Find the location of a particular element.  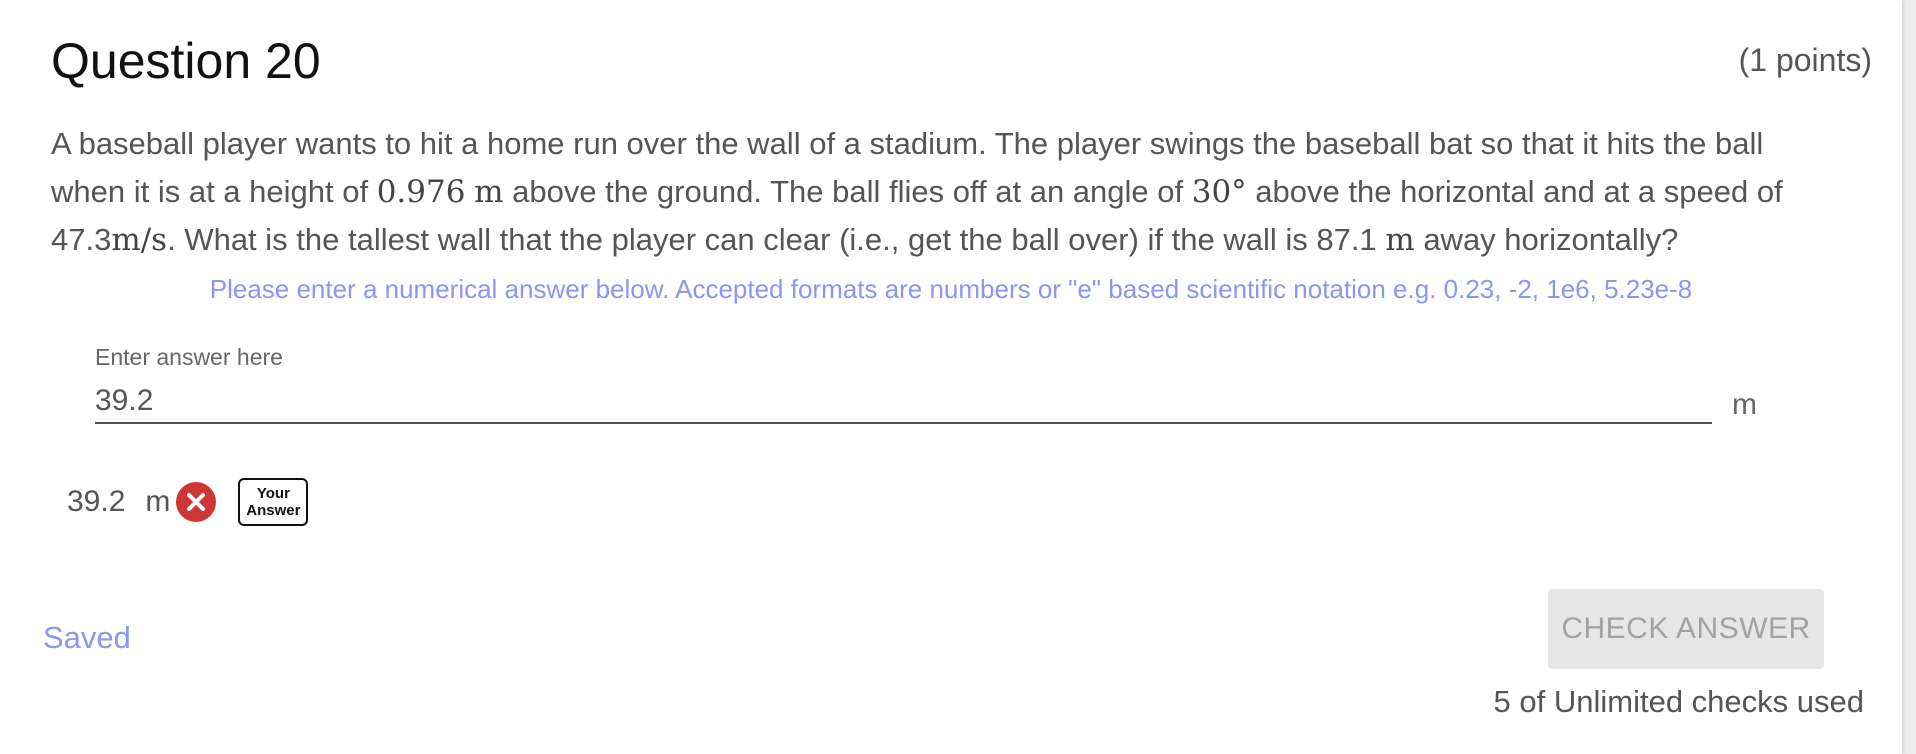

question-points: (1 points) is located at coordinates (1805, 60).